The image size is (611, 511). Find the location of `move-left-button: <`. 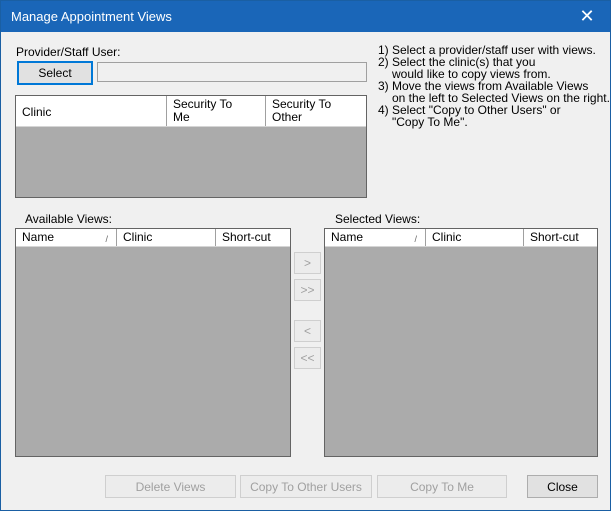

move-left-button: < is located at coordinates (307, 331).